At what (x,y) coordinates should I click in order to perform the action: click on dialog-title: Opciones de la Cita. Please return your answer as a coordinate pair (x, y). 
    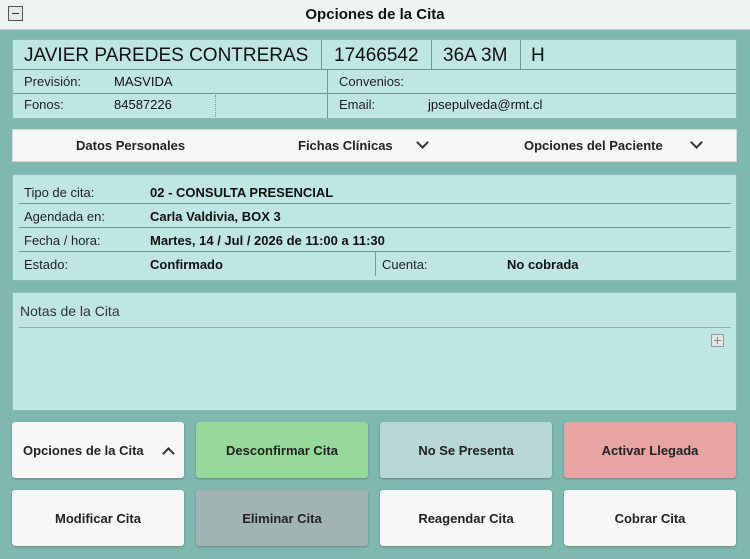
    Looking at the image, I should click on (375, 14).